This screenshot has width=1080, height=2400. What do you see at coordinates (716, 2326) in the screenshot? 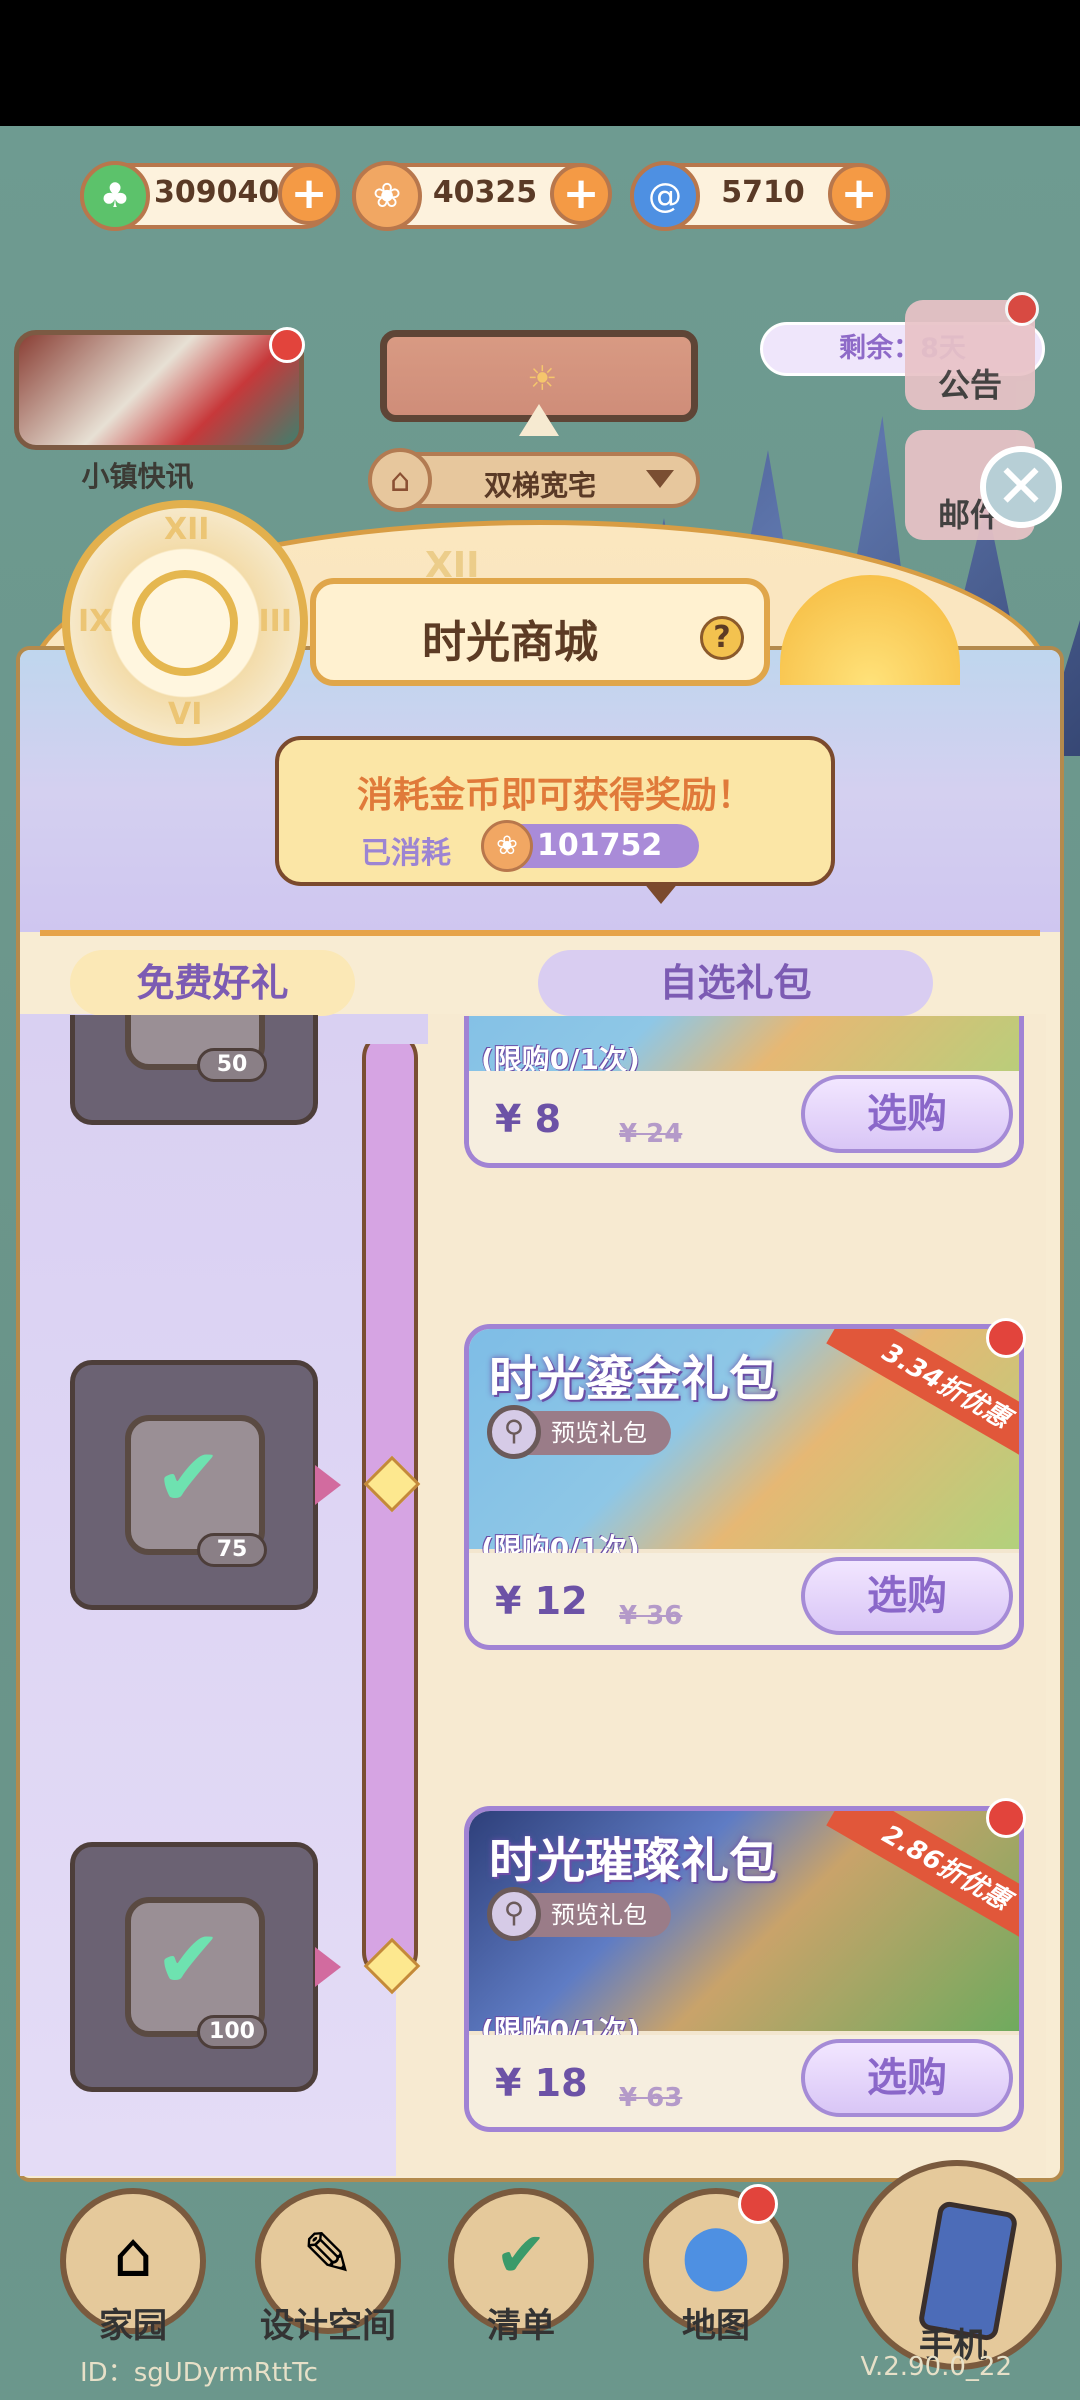
I see `nav-map-label: 地图` at bounding box center [716, 2326].